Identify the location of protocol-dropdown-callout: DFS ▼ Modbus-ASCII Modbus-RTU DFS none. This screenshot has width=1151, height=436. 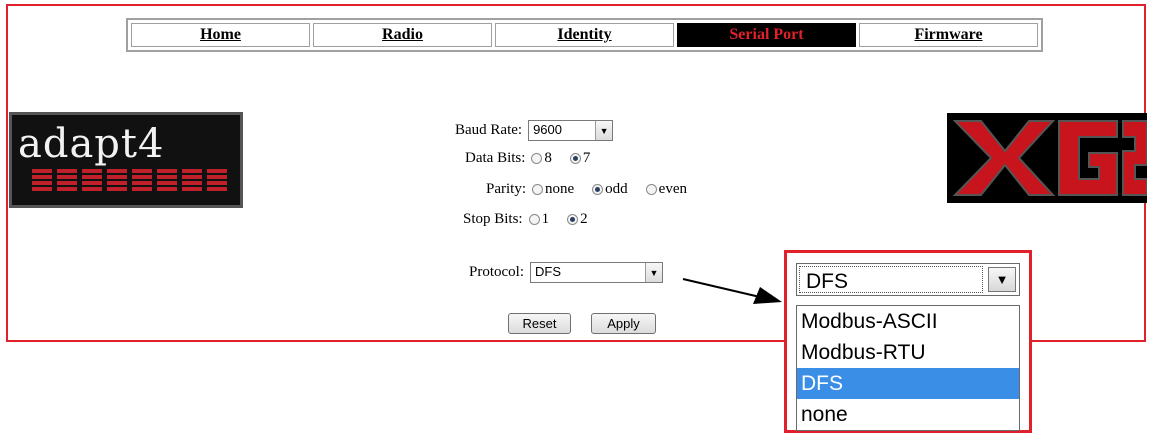
(908, 341).